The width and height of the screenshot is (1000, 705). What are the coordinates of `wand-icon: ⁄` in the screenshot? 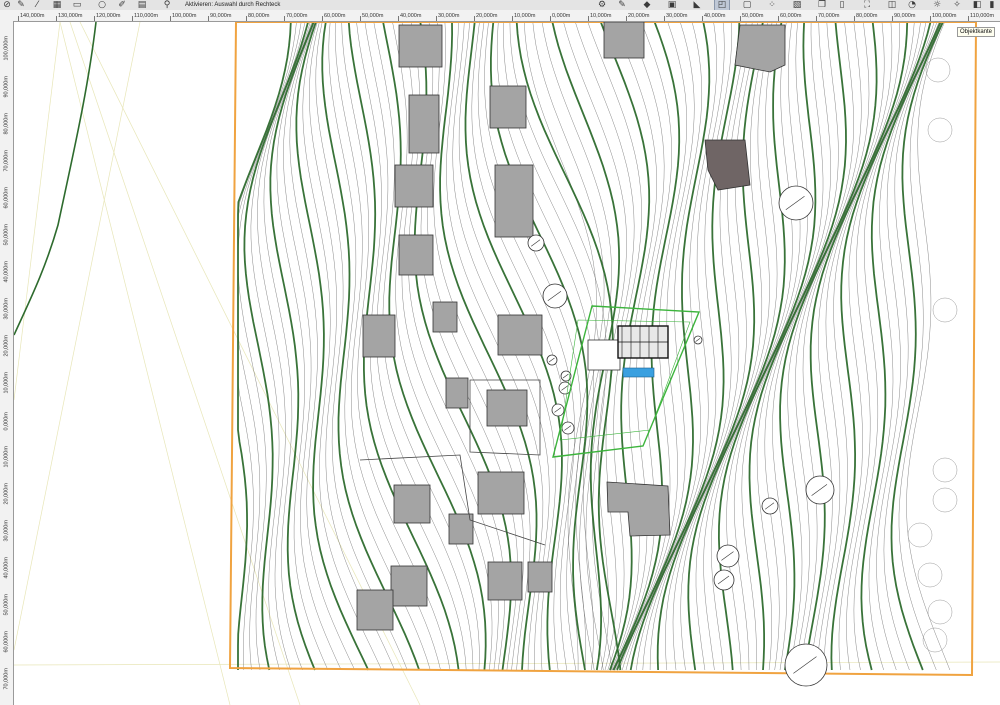 It's located at (37, 5).